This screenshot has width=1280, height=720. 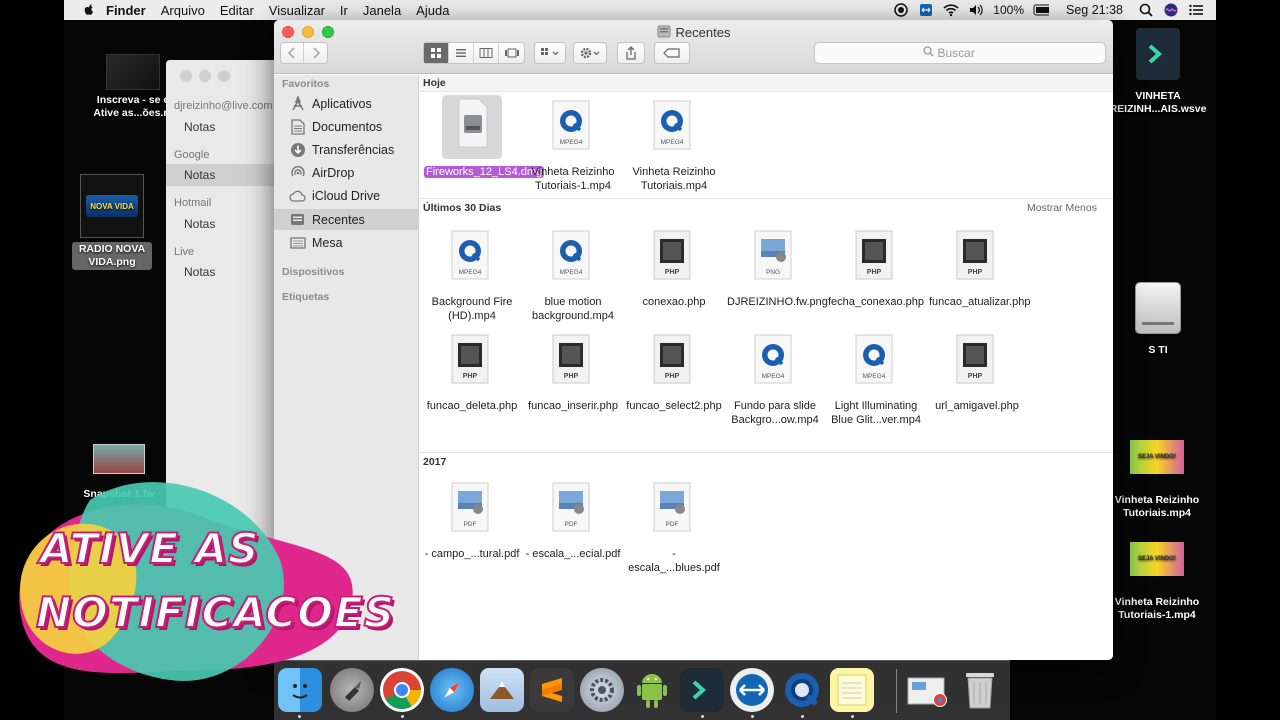 I want to click on file-item: PHP funcao_deleta.php, so click(x=472, y=371).